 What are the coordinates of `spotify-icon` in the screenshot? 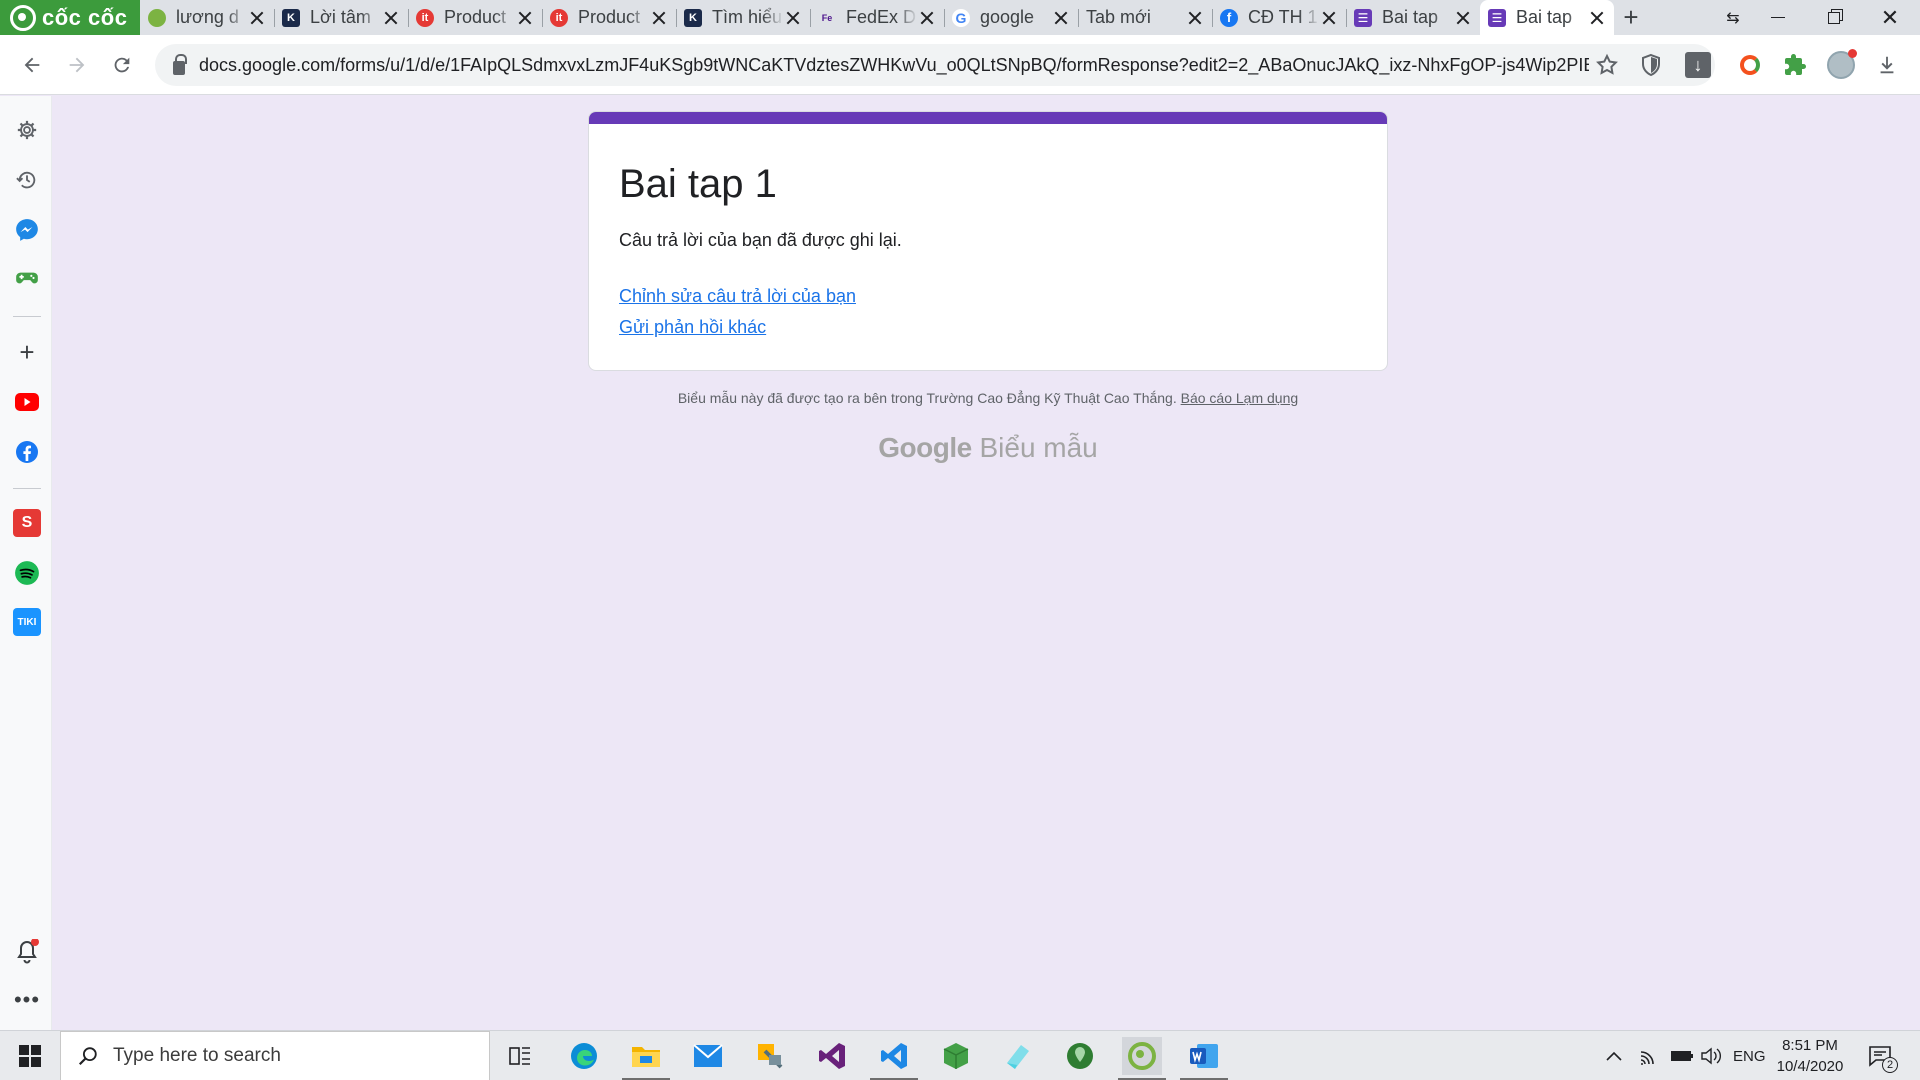 It's located at (27, 573).